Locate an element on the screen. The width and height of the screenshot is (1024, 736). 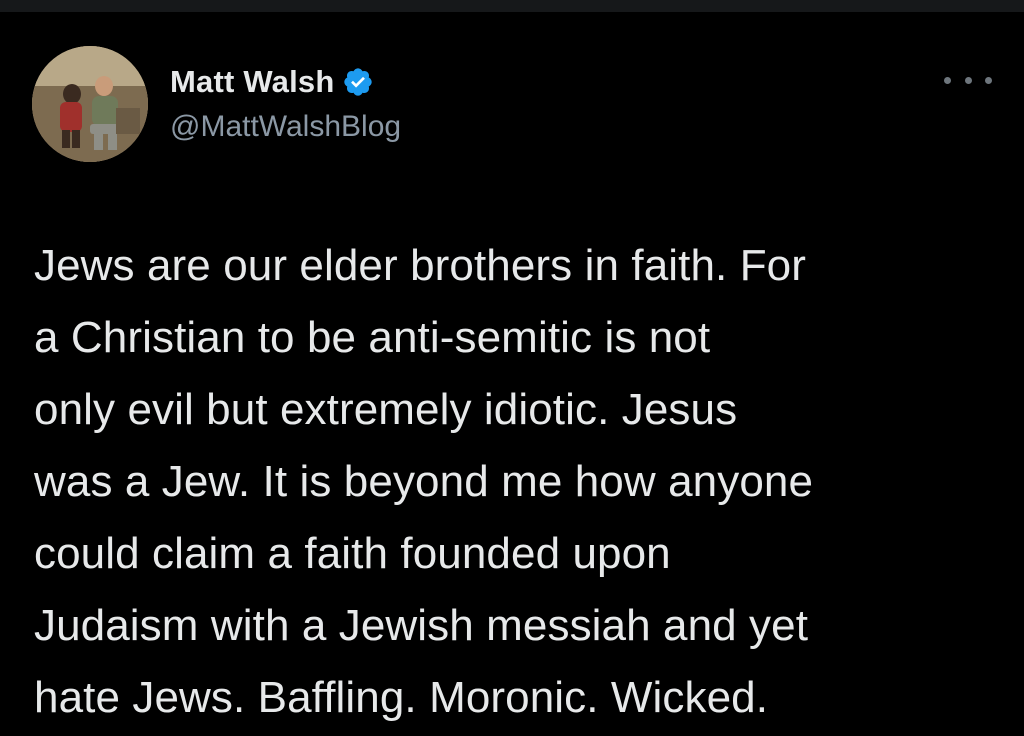
user-handle: @MattWalshBlog is located at coordinates (285, 127).